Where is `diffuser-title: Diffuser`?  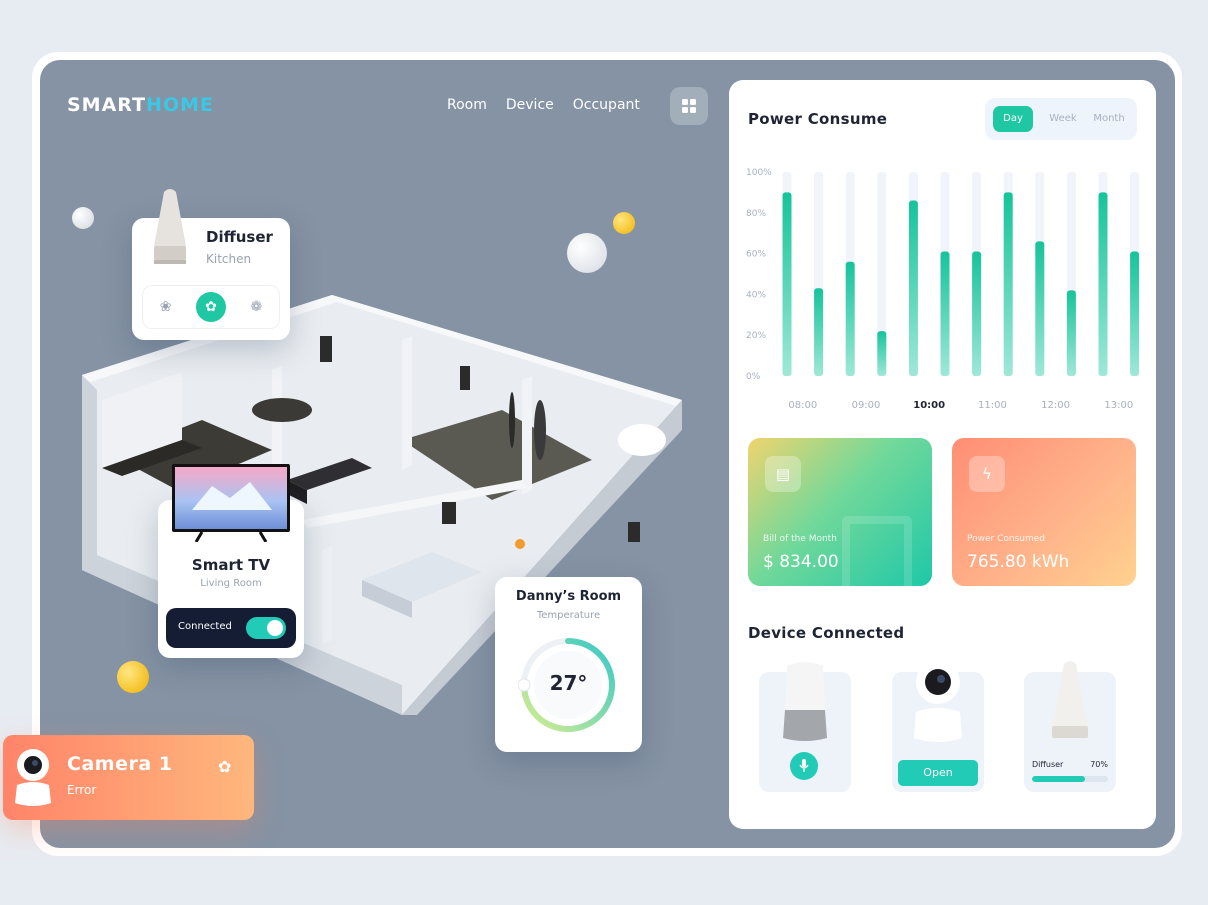
diffuser-title: Diffuser is located at coordinates (239, 237).